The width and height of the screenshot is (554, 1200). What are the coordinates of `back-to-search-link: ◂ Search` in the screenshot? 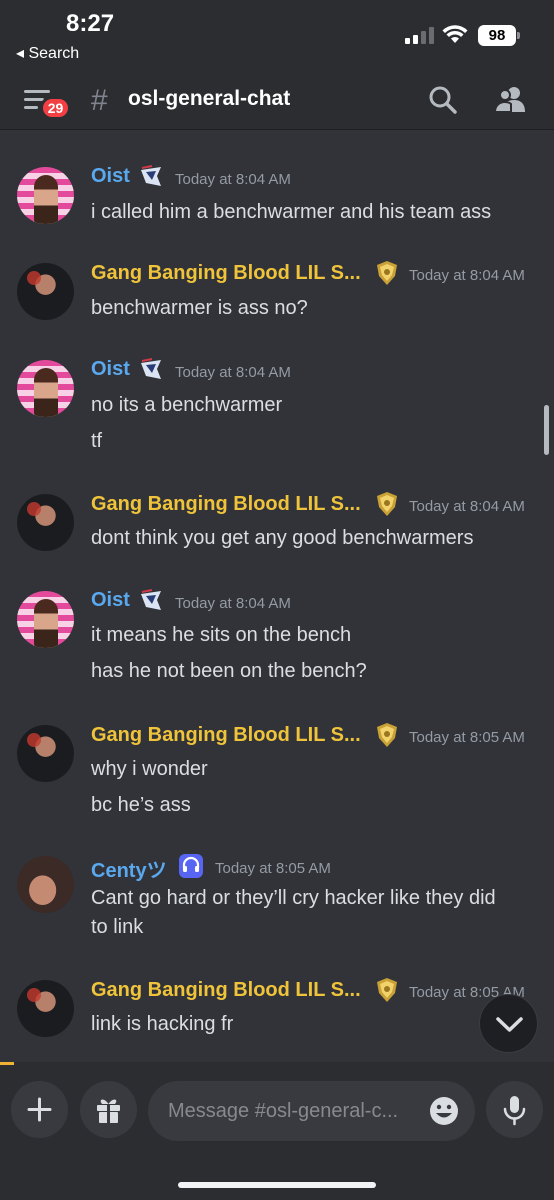 It's located at (47, 53).